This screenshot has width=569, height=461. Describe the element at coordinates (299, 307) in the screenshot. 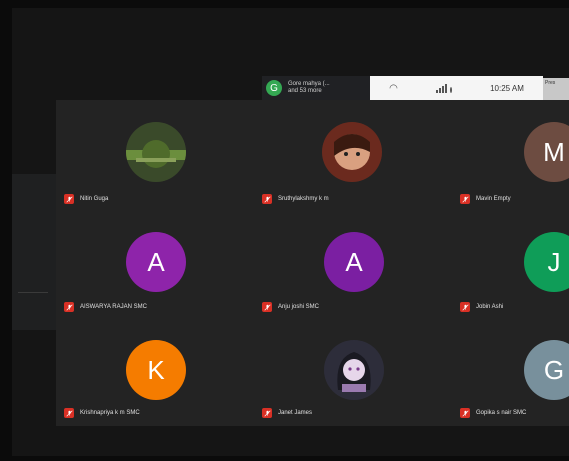

I see `participant-name: Anju joshi SMC` at that location.